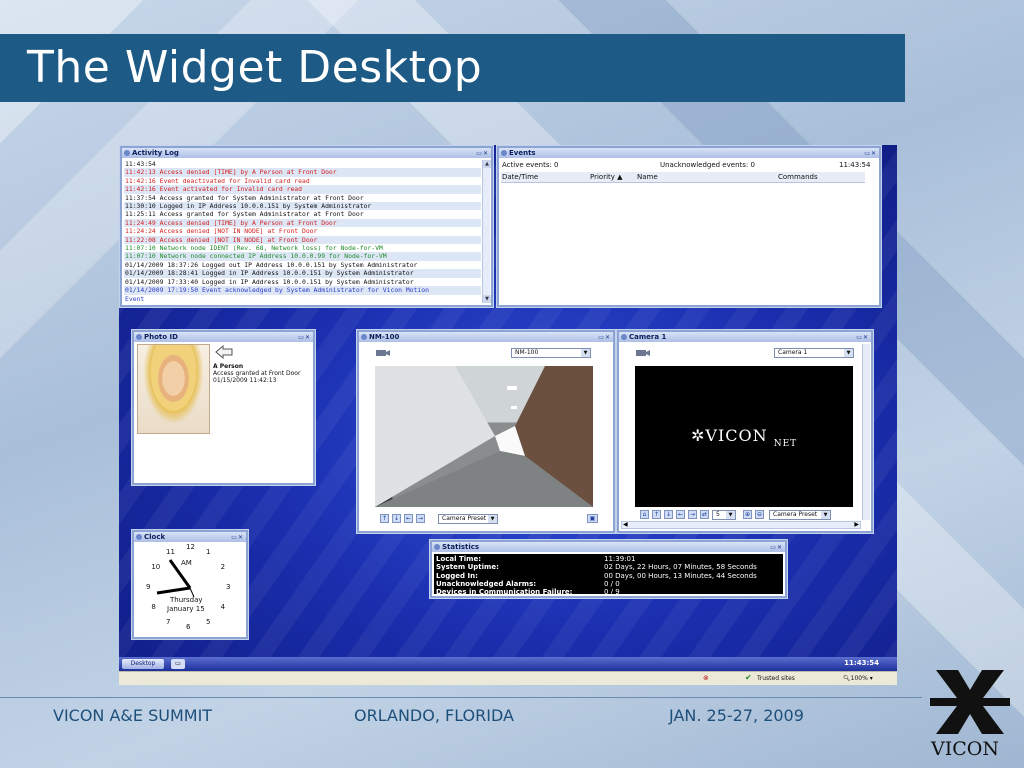  What do you see at coordinates (224, 352) in the screenshot?
I see `back-arrow-icon` at bounding box center [224, 352].